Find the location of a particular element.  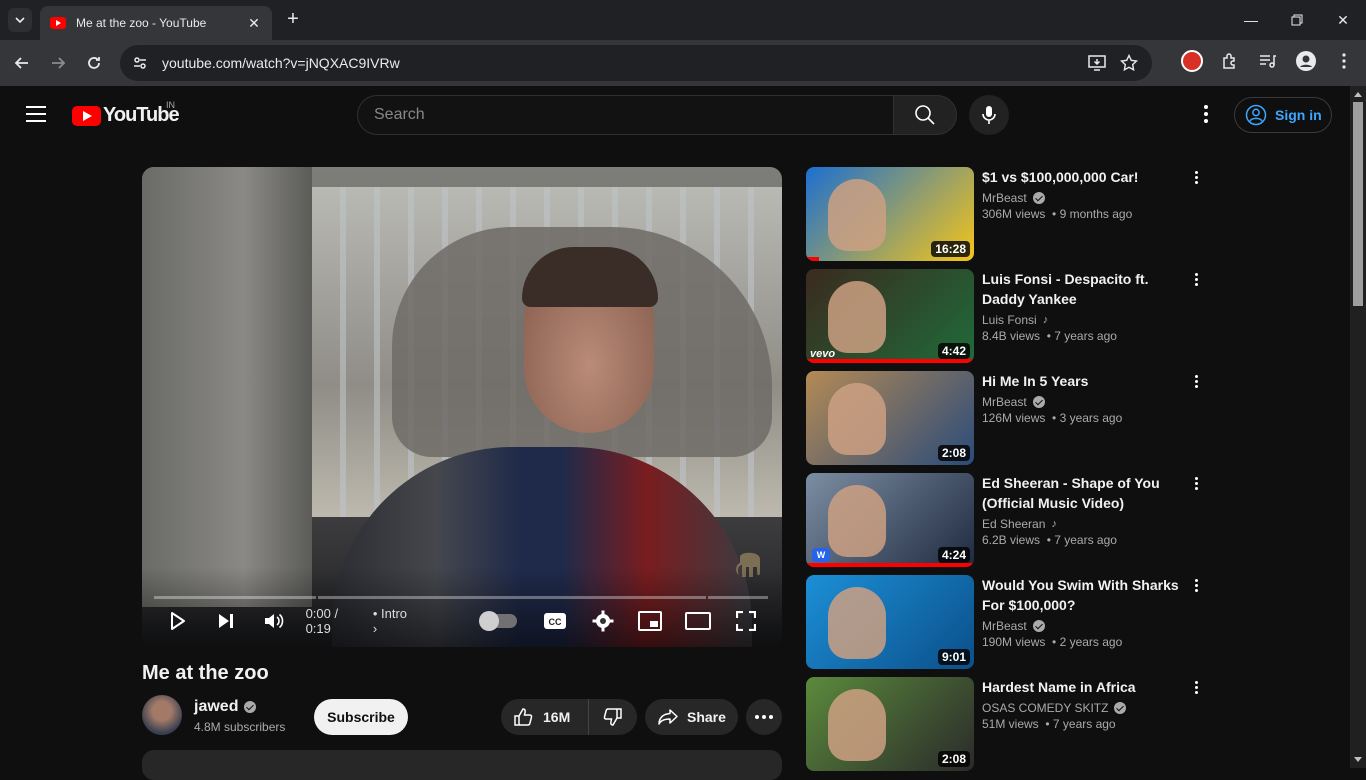

restore-button is located at coordinates (1297, 20).